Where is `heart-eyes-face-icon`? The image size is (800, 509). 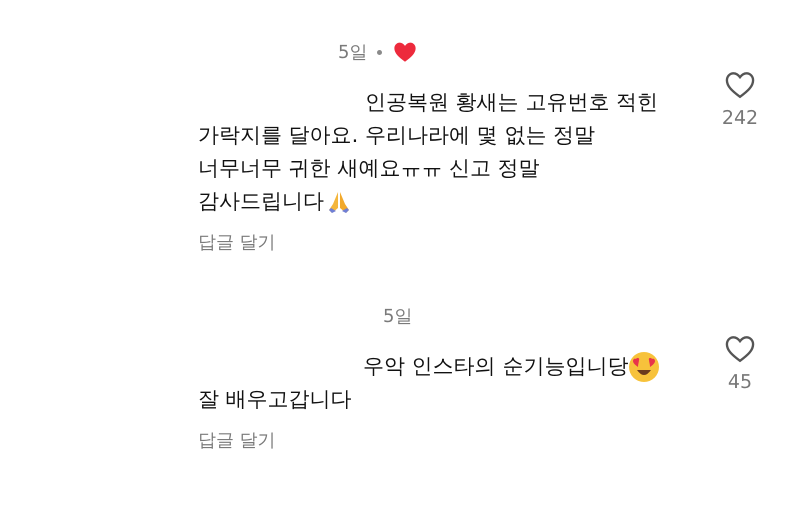 heart-eyes-face-icon is located at coordinates (644, 366).